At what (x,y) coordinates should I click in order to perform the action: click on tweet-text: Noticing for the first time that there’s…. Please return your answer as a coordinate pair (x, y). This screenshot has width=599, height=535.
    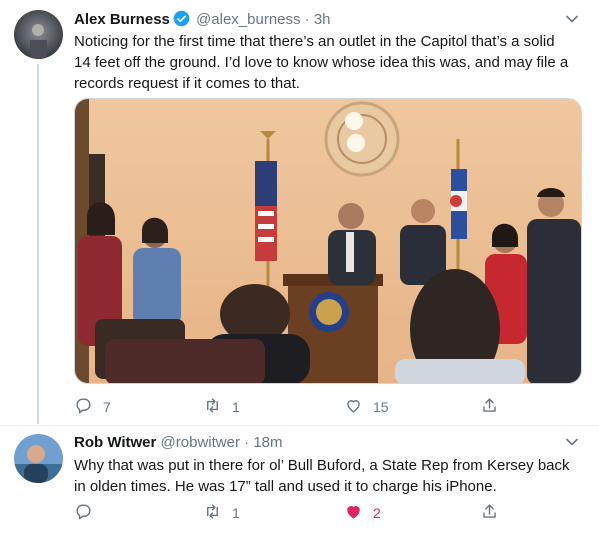
    Looking at the image, I should click on (321, 62).